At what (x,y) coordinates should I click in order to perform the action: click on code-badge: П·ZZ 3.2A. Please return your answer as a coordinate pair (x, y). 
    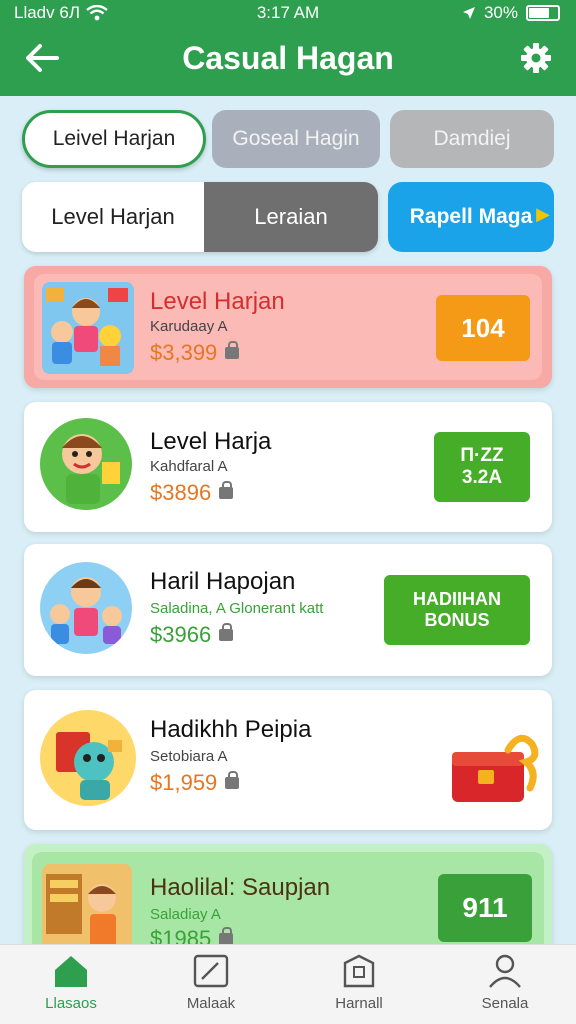
    Looking at the image, I should click on (482, 467).